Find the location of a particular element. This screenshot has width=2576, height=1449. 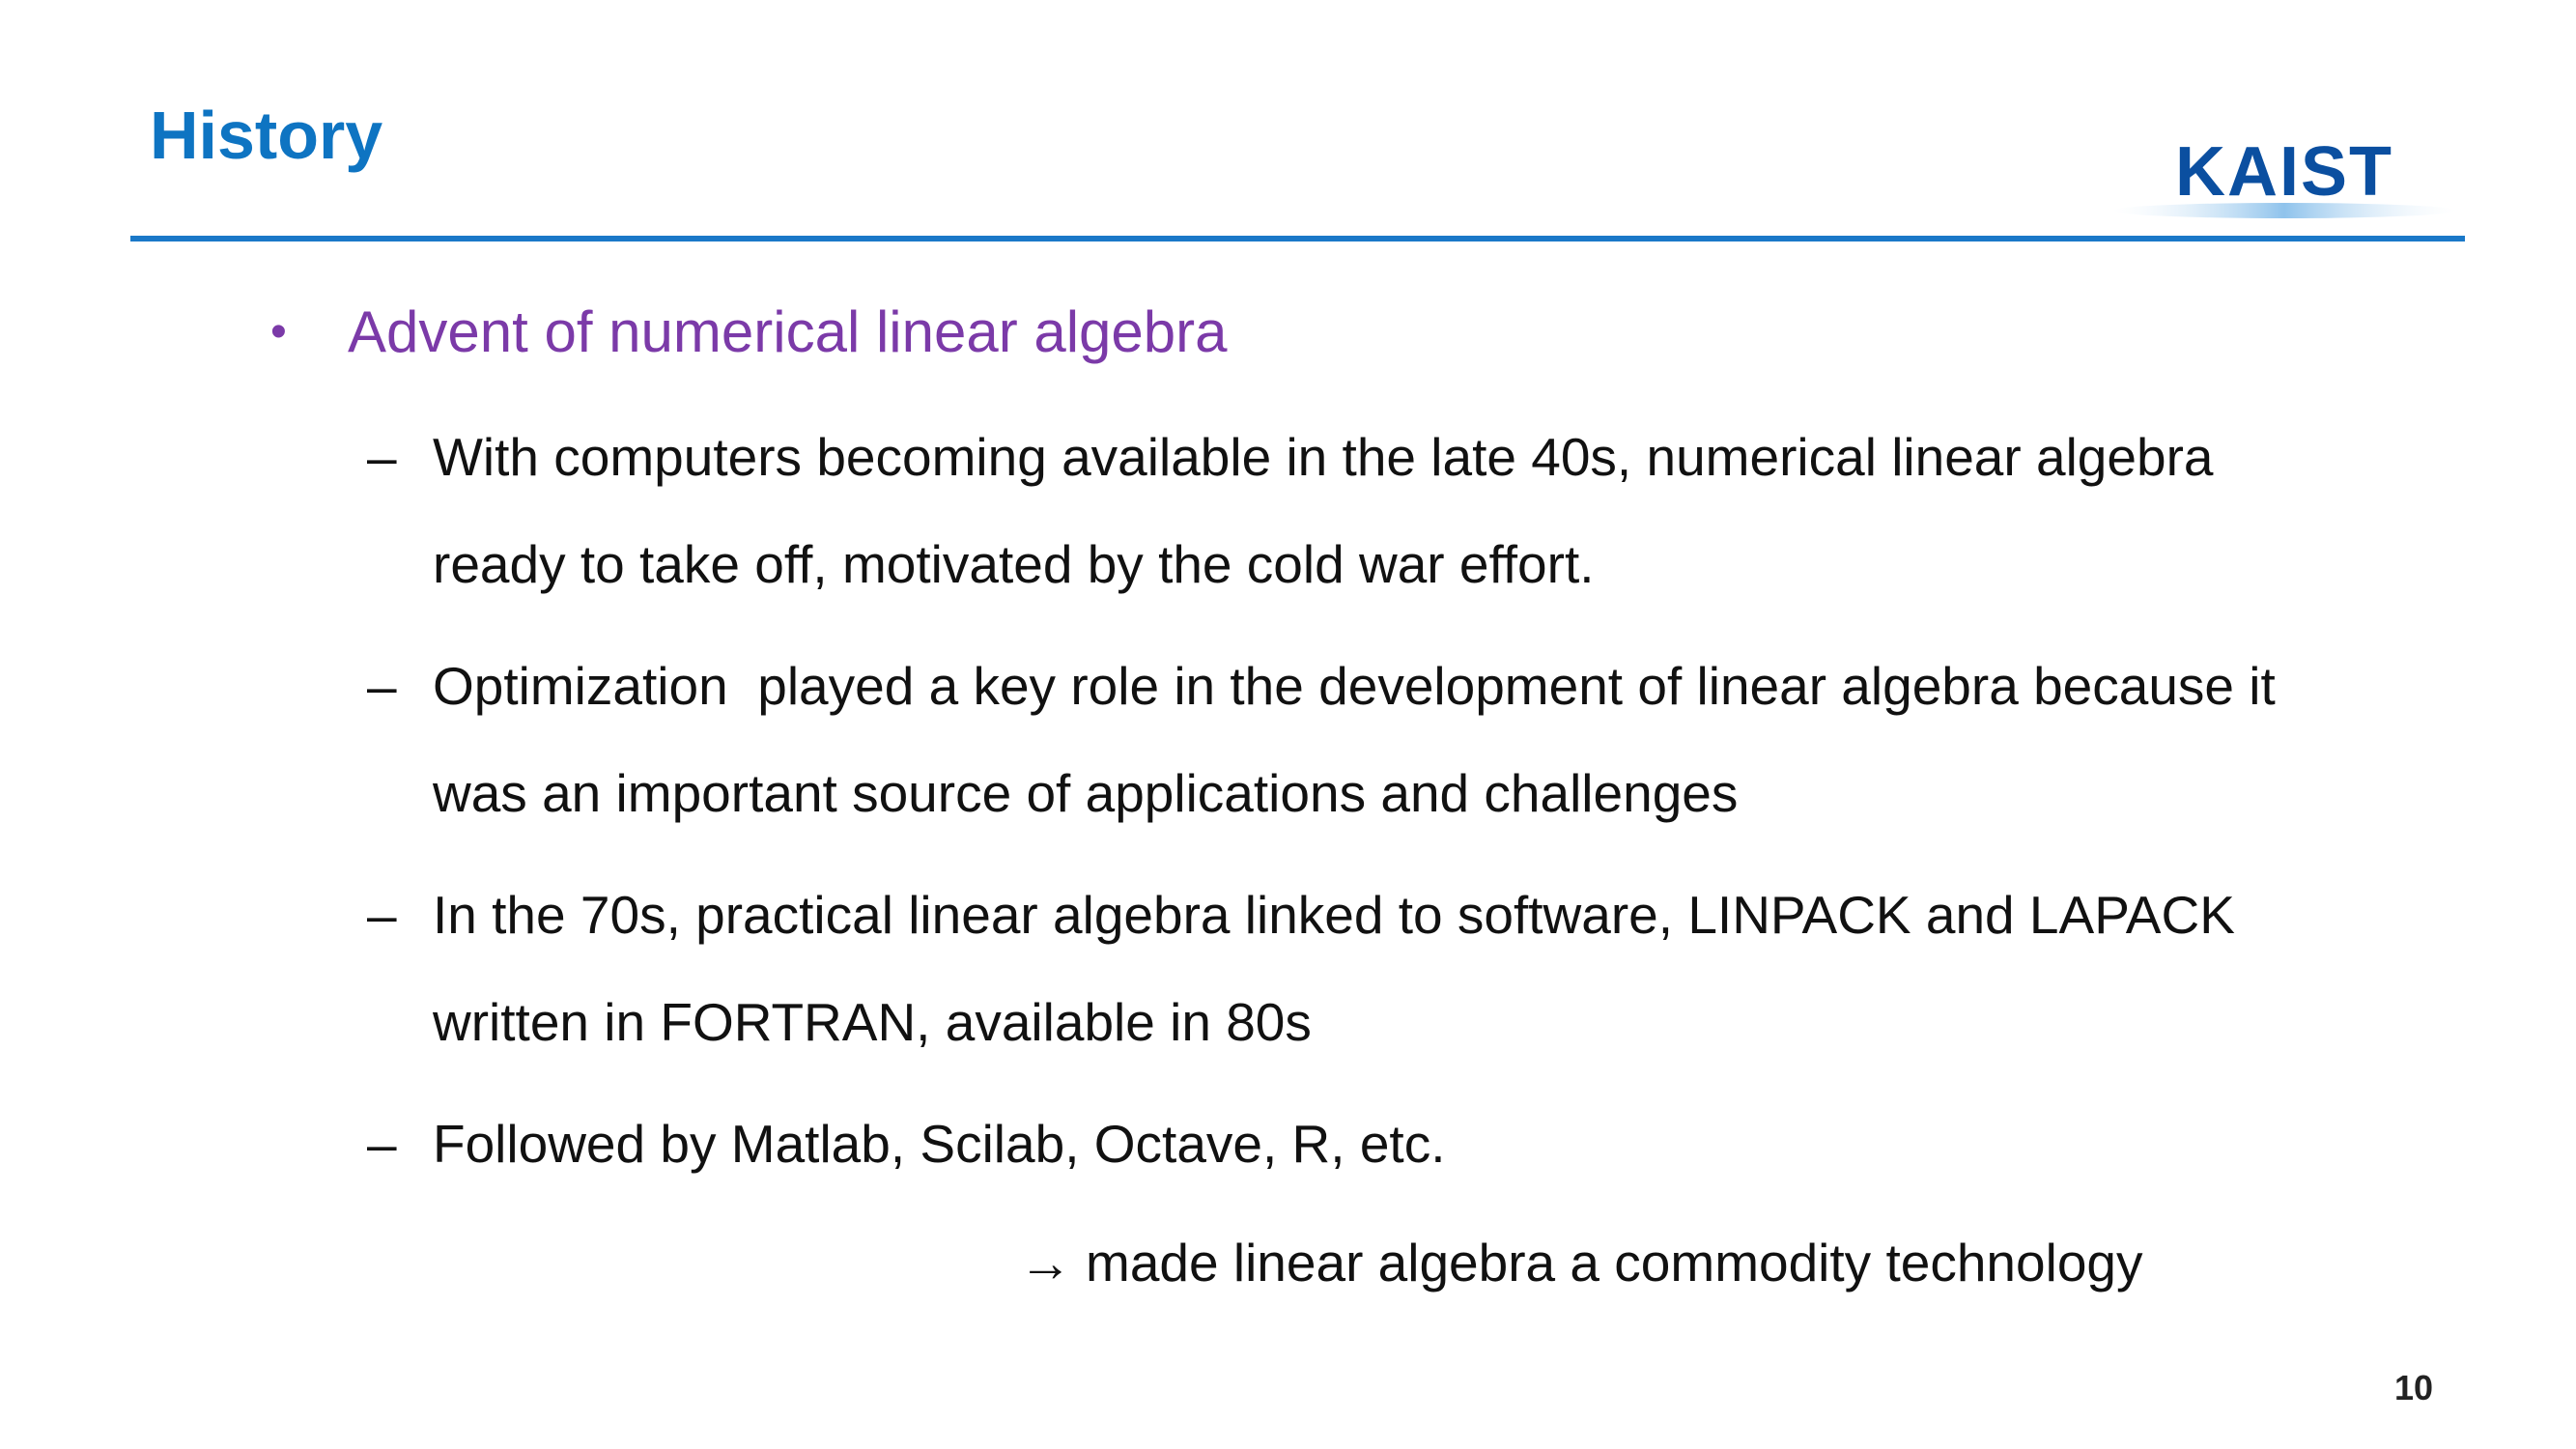

kaist-logo: KAIST is located at coordinates (2284, 178).